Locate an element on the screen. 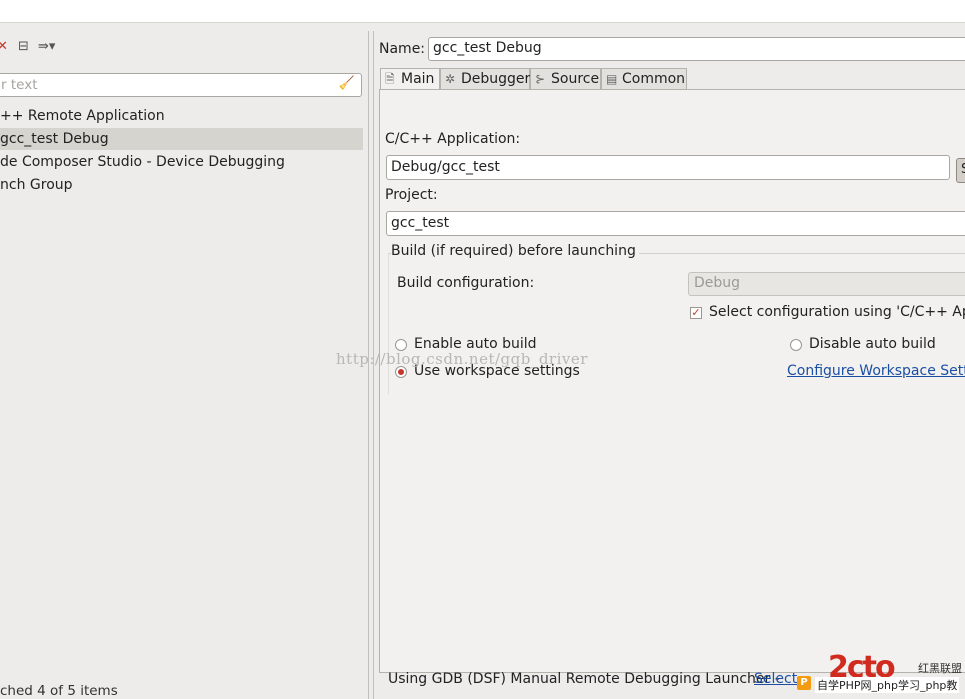  left-toolbar: ✕ ⊟ ⇛▾ is located at coordinates (180, 47).